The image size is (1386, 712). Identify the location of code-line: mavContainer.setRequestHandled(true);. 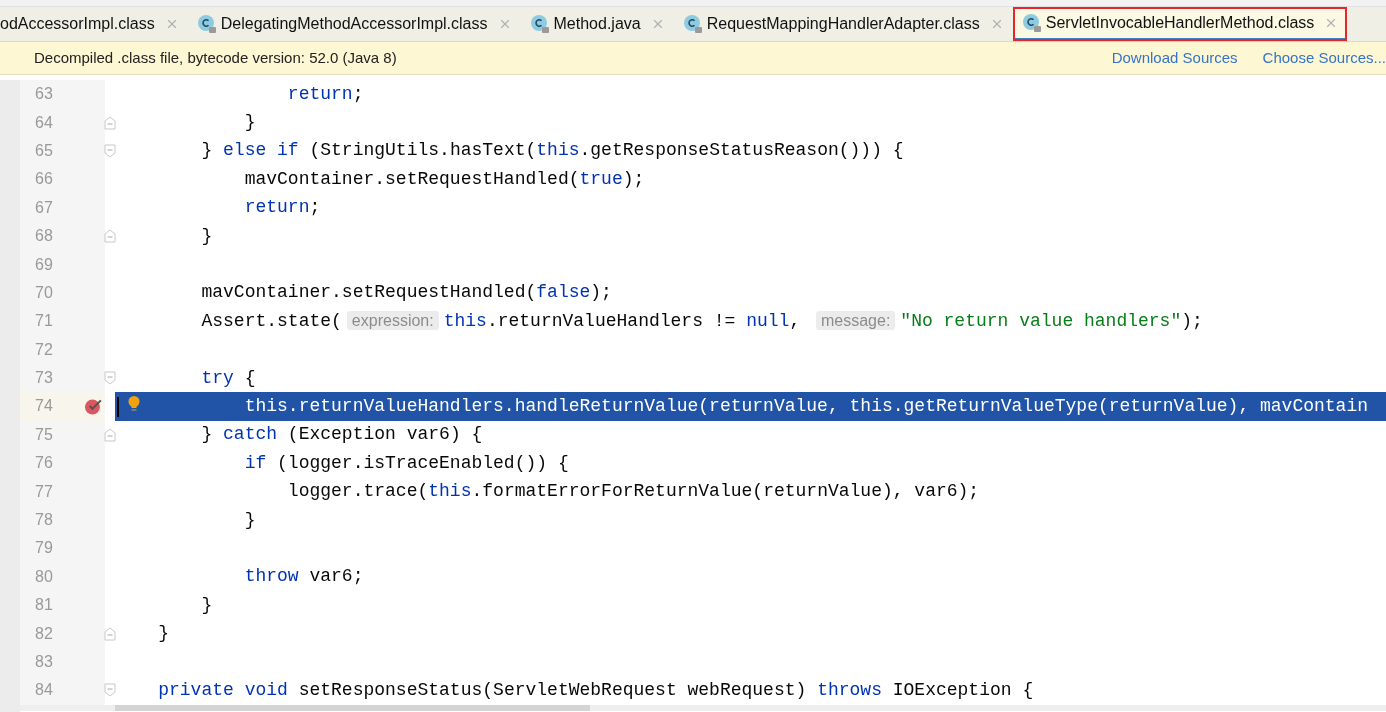
(444, 179).